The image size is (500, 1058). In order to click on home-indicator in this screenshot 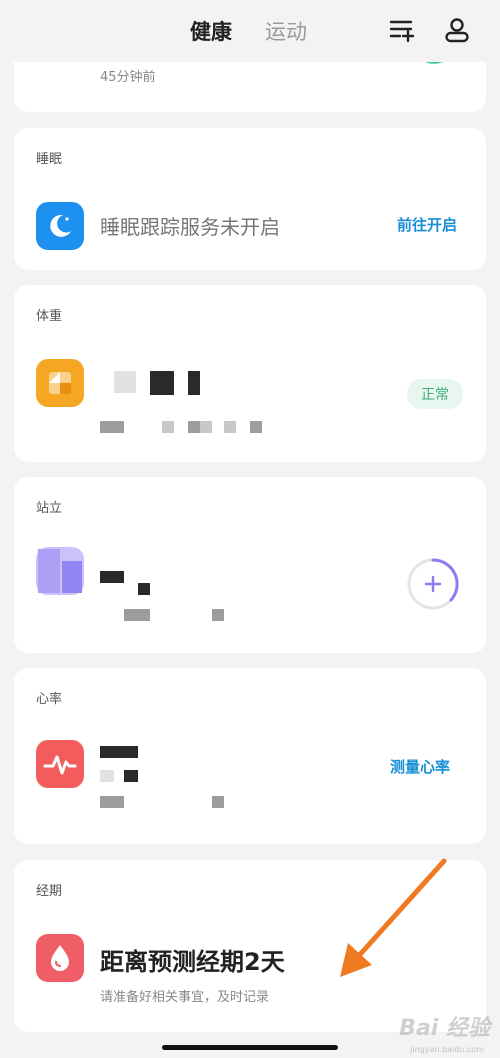, I will do `click(250, 1047)`.